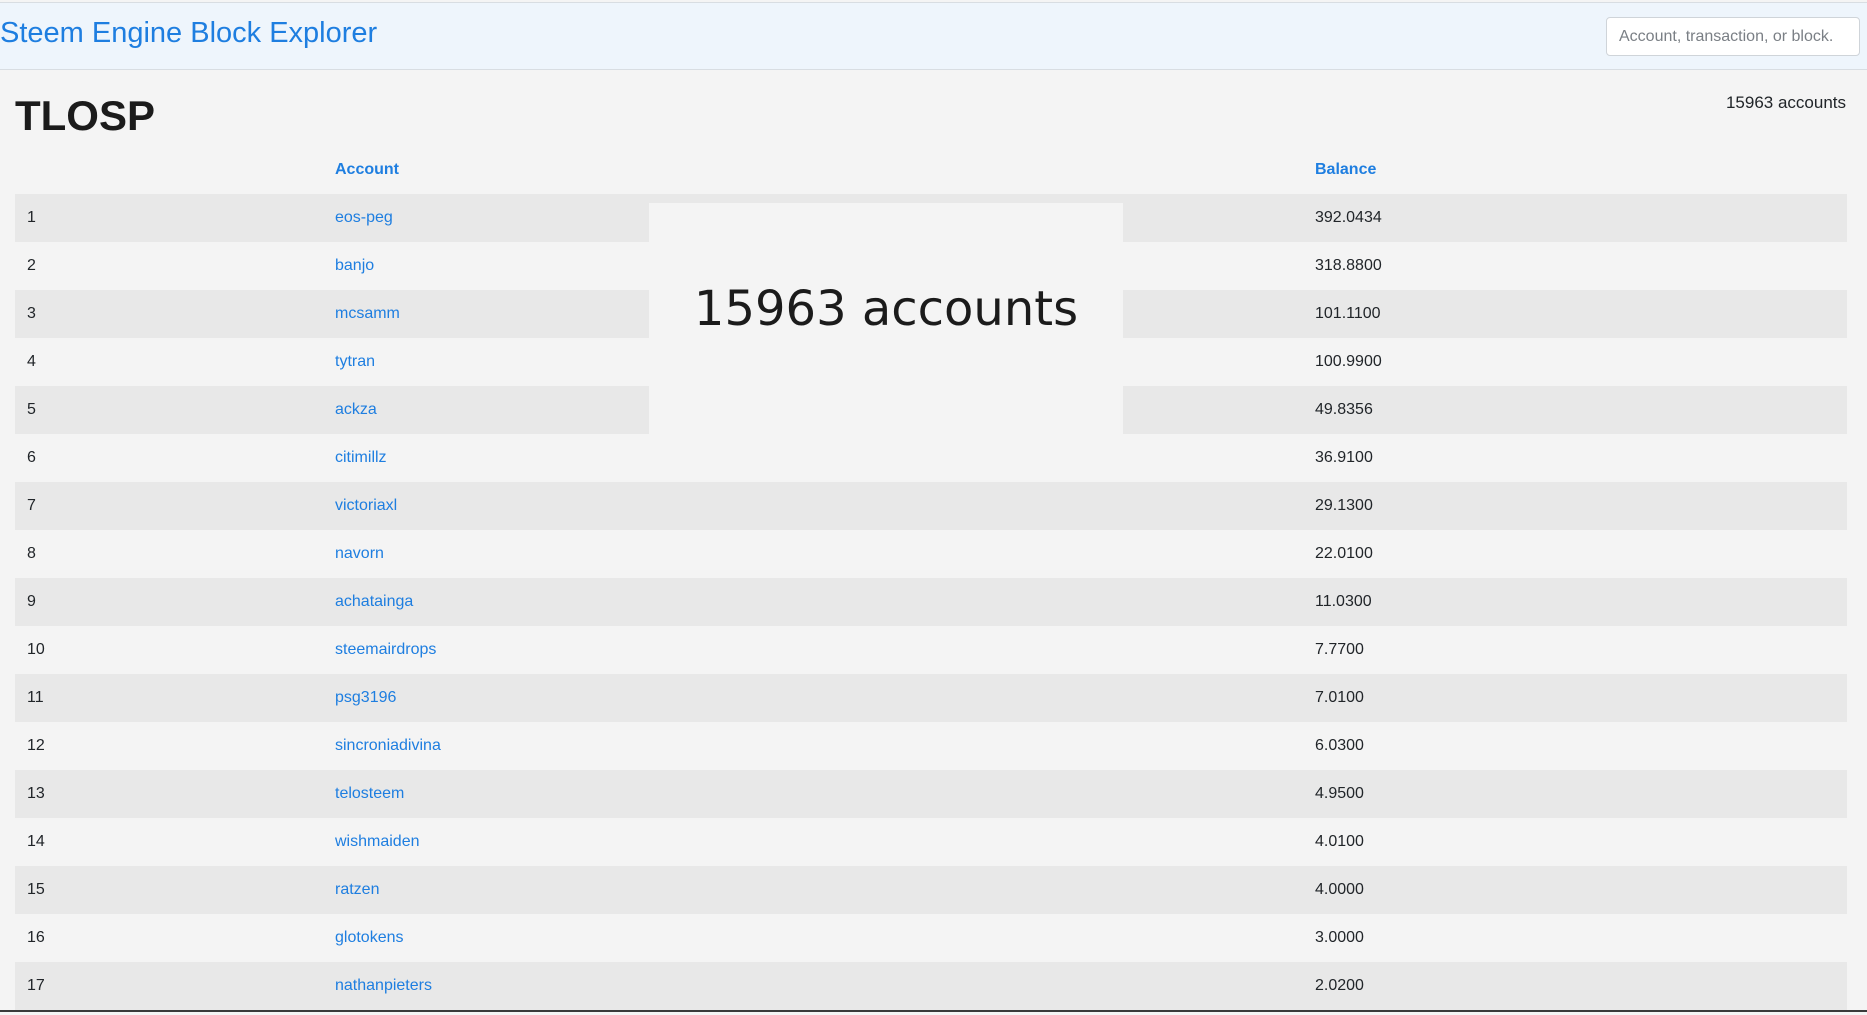 The width and height of the screenshot is (1867, 1015). I want to click on table-header: Account Balance, so click(931, 170).